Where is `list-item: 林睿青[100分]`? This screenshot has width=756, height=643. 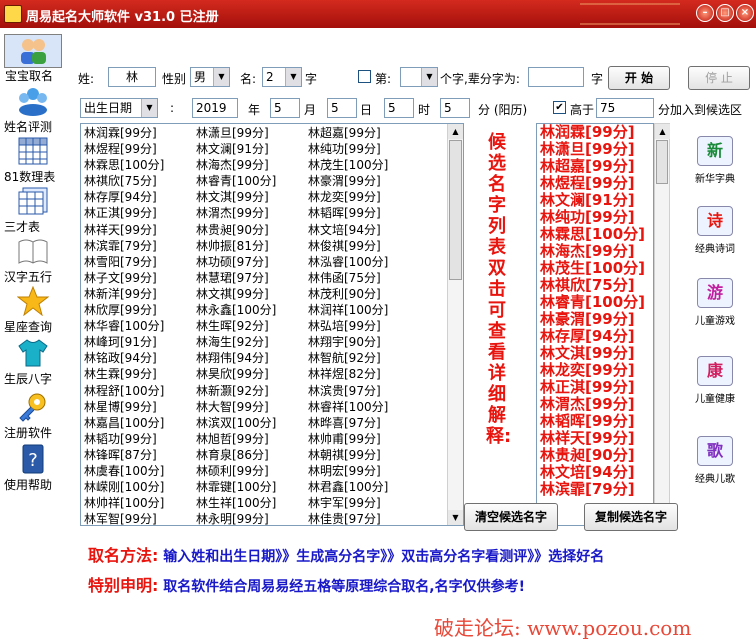
list-item: 林睿青[100分] is located at coordinates (252, 181).